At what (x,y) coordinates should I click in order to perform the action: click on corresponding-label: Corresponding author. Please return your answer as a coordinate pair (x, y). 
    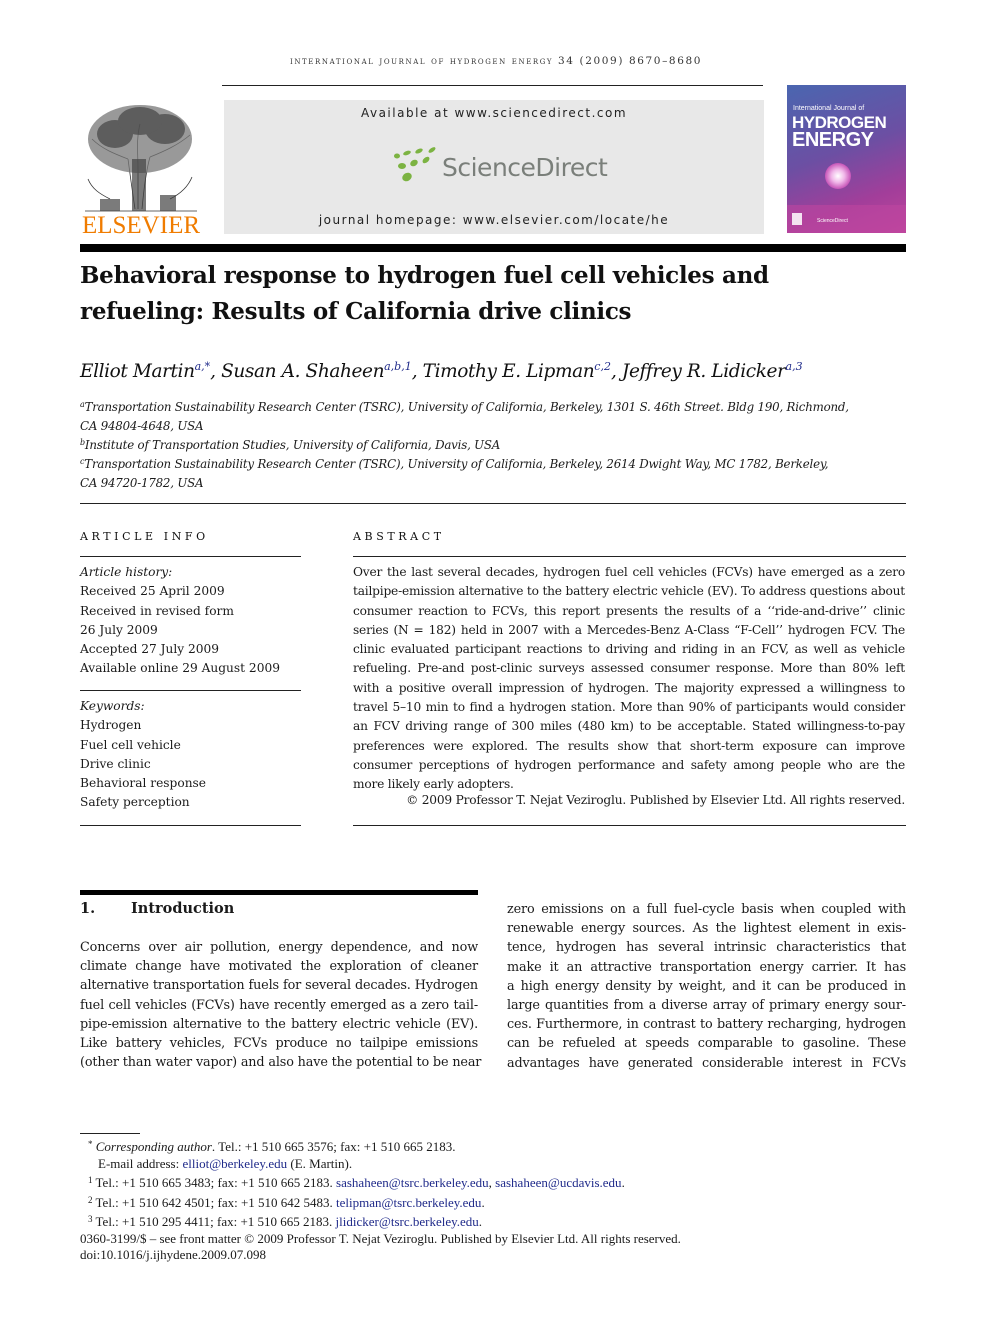
    Looking at the image, I should click on (153, 1146).